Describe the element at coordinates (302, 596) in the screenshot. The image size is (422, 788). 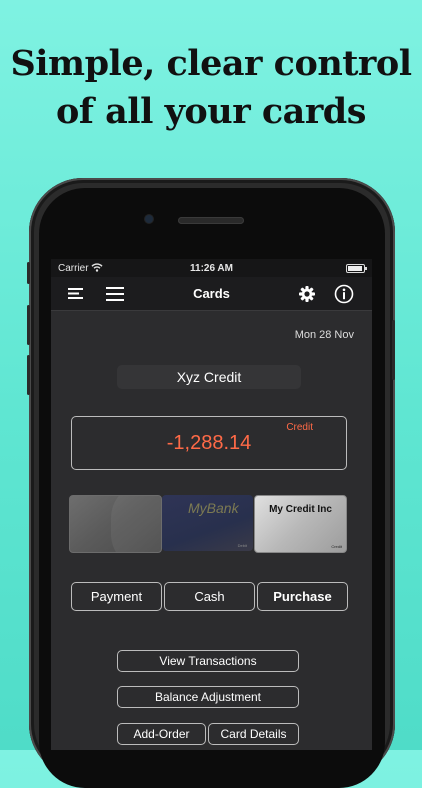
I see `segment-purchase: Purchase` at that location.